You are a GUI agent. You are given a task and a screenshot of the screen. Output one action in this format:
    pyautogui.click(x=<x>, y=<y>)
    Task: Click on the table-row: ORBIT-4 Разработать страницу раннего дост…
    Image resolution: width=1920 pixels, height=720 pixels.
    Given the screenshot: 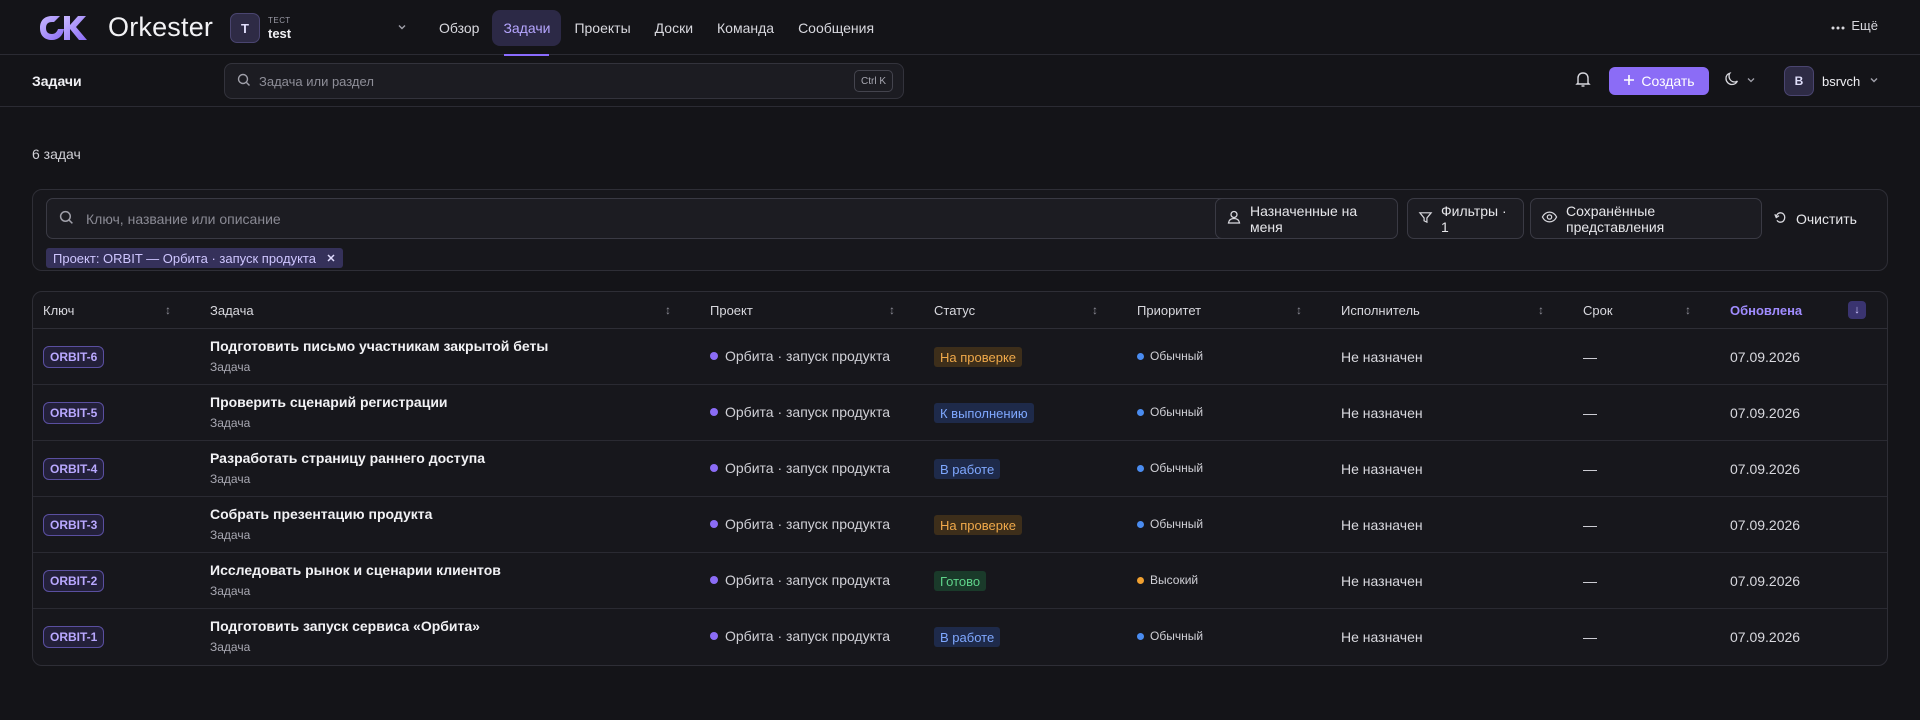 What is the action you would take?
    pyautogui.click(x=960, y=469)
    